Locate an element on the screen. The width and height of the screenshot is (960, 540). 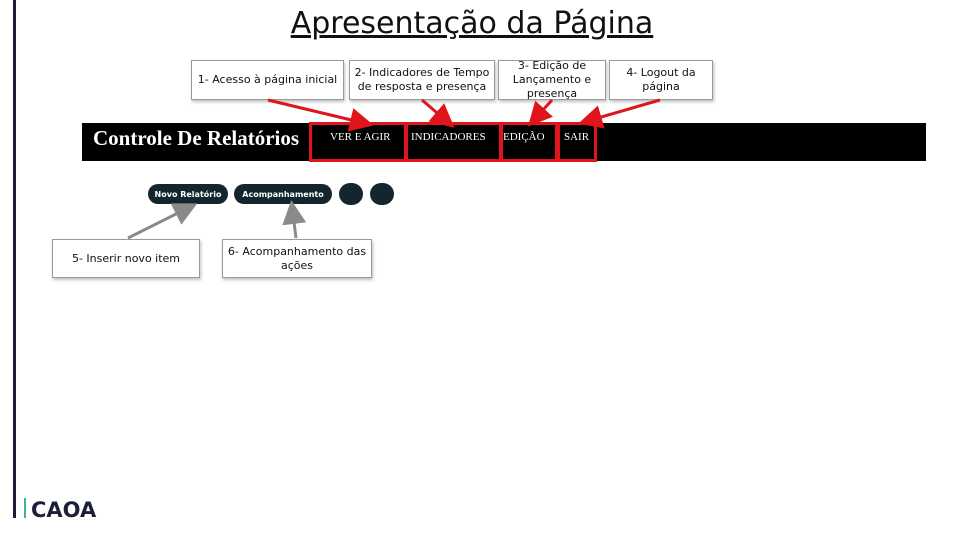
caoa-logo: CAOA is located at coordinates (60, 509).